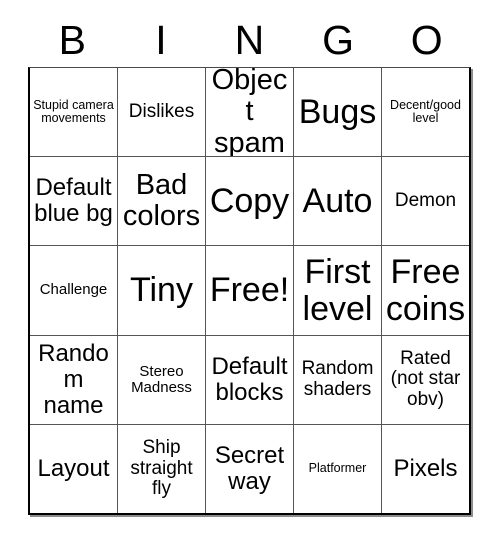 Image resolution: width=500 pixels, height=544 pixels. Describe the element at coordinates (73, 469) in the screenshot. I see `bingo-cell-b5: Layout` at that location.